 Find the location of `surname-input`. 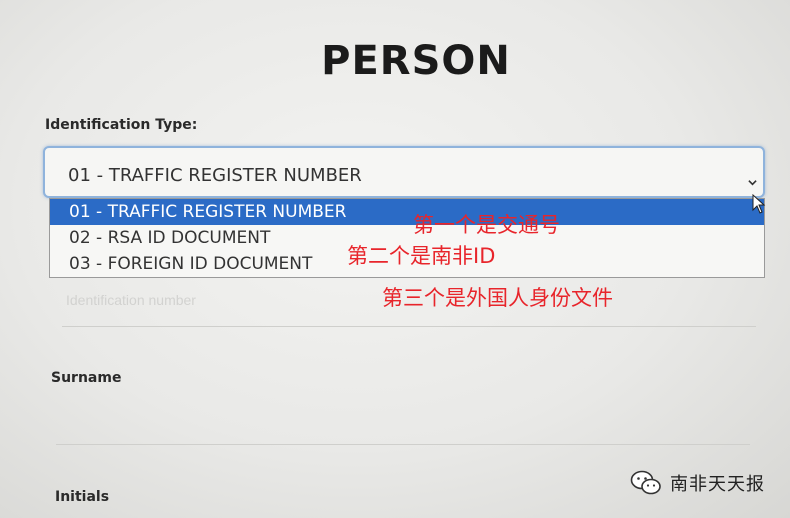

surname-input is located at coordinates (403, 420).